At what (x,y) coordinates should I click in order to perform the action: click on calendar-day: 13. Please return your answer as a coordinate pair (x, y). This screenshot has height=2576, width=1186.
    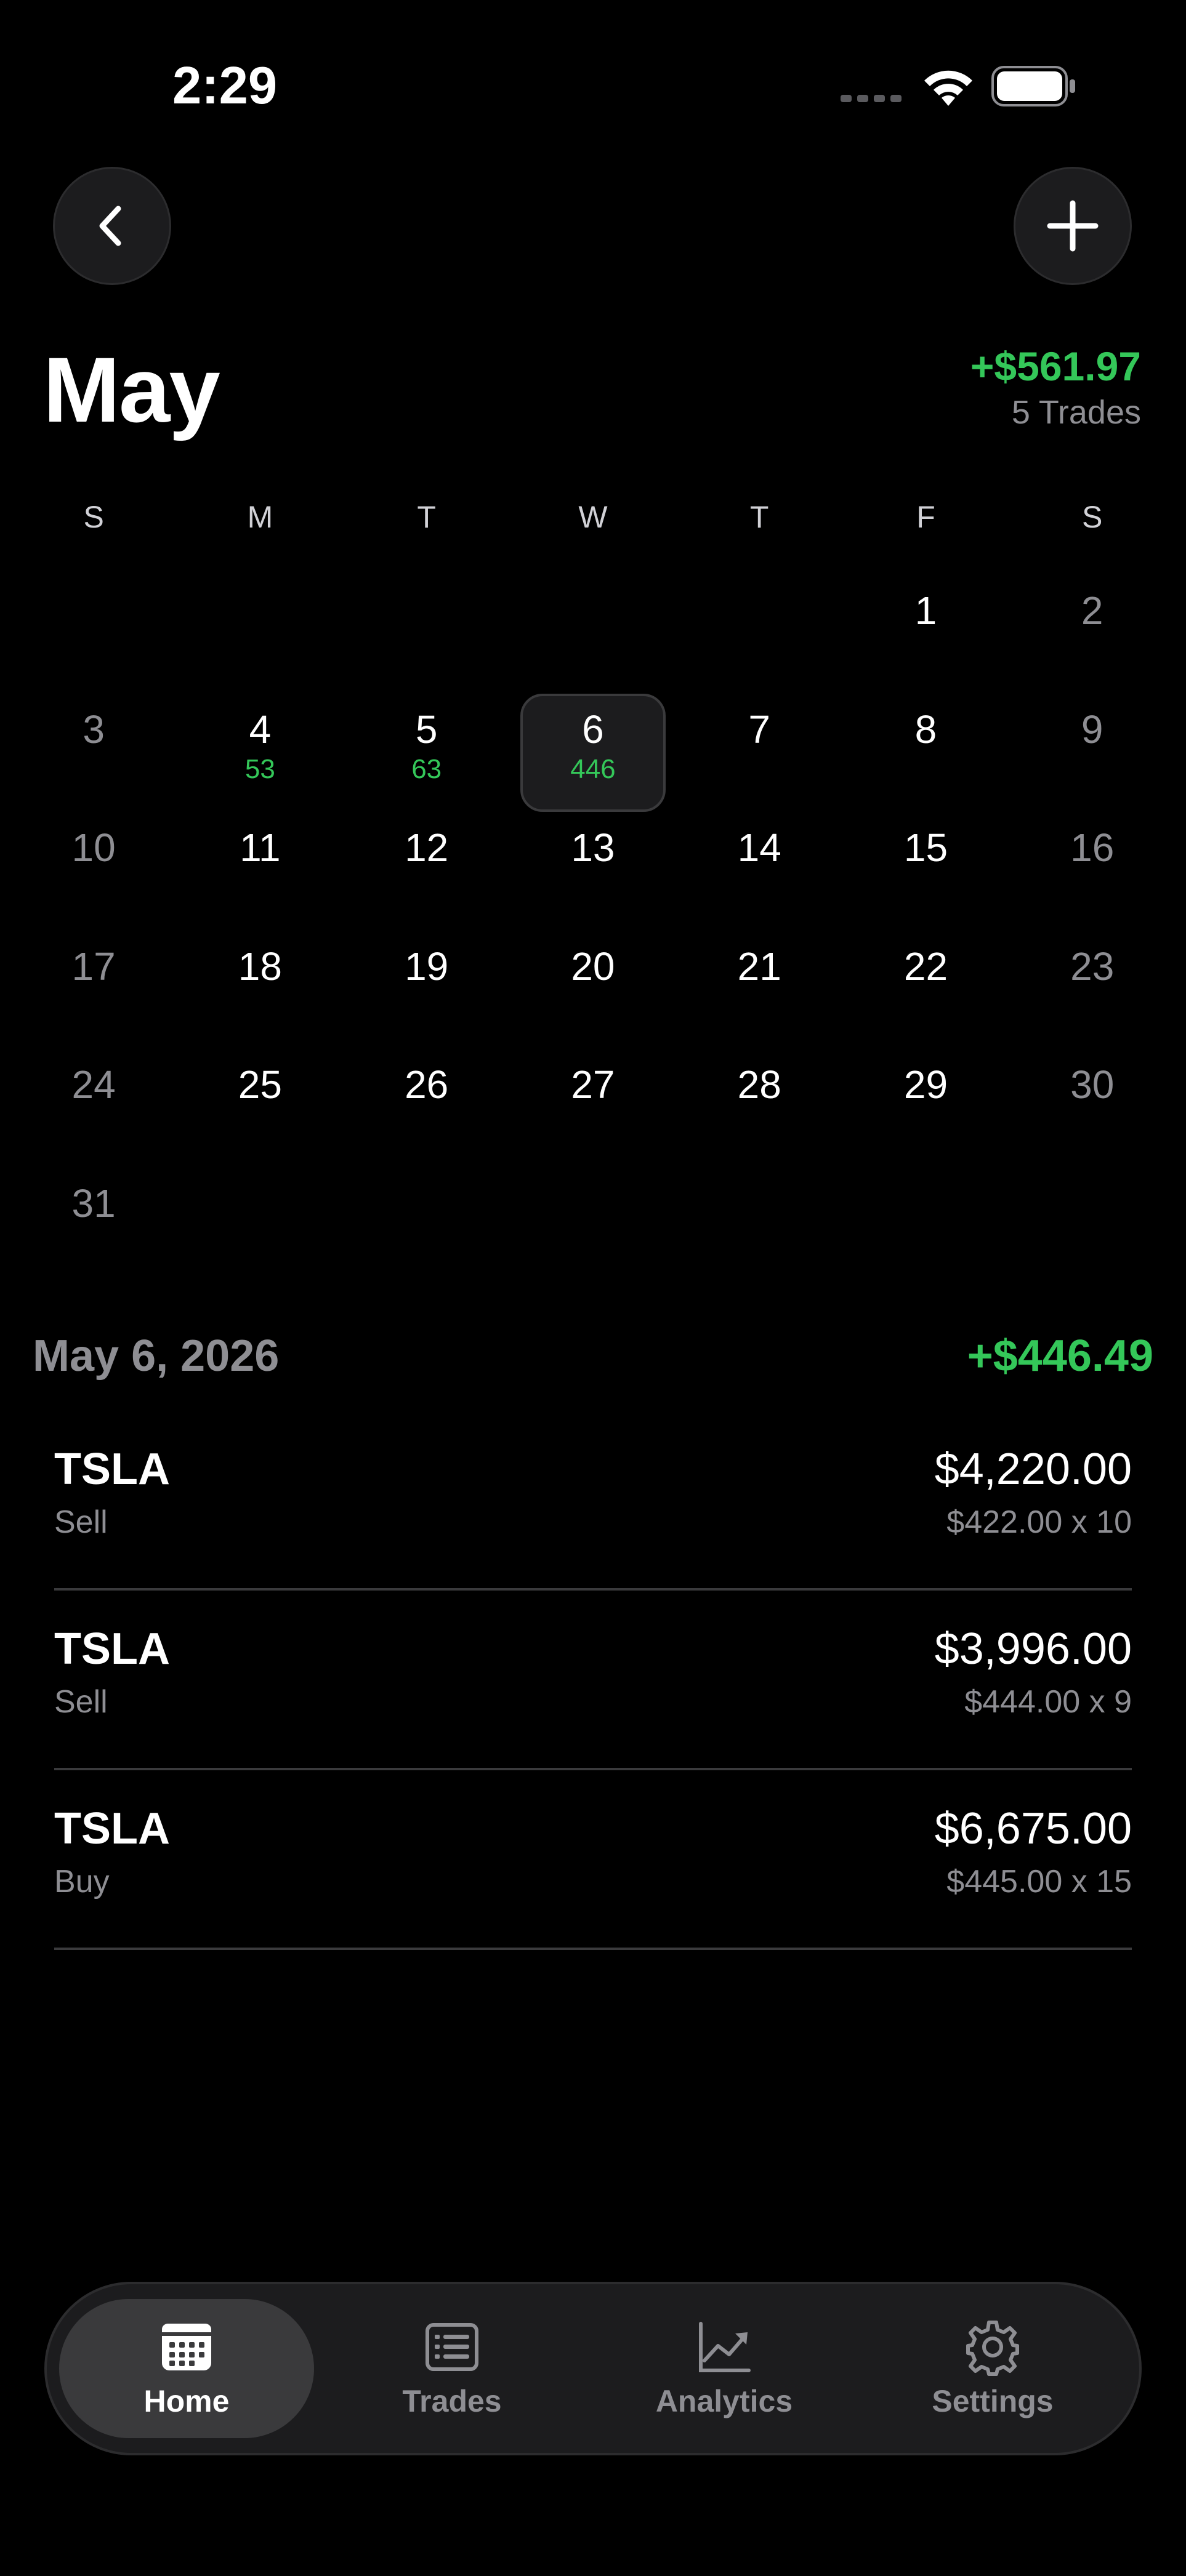
    Looking at the image, I should click on (593, 871).